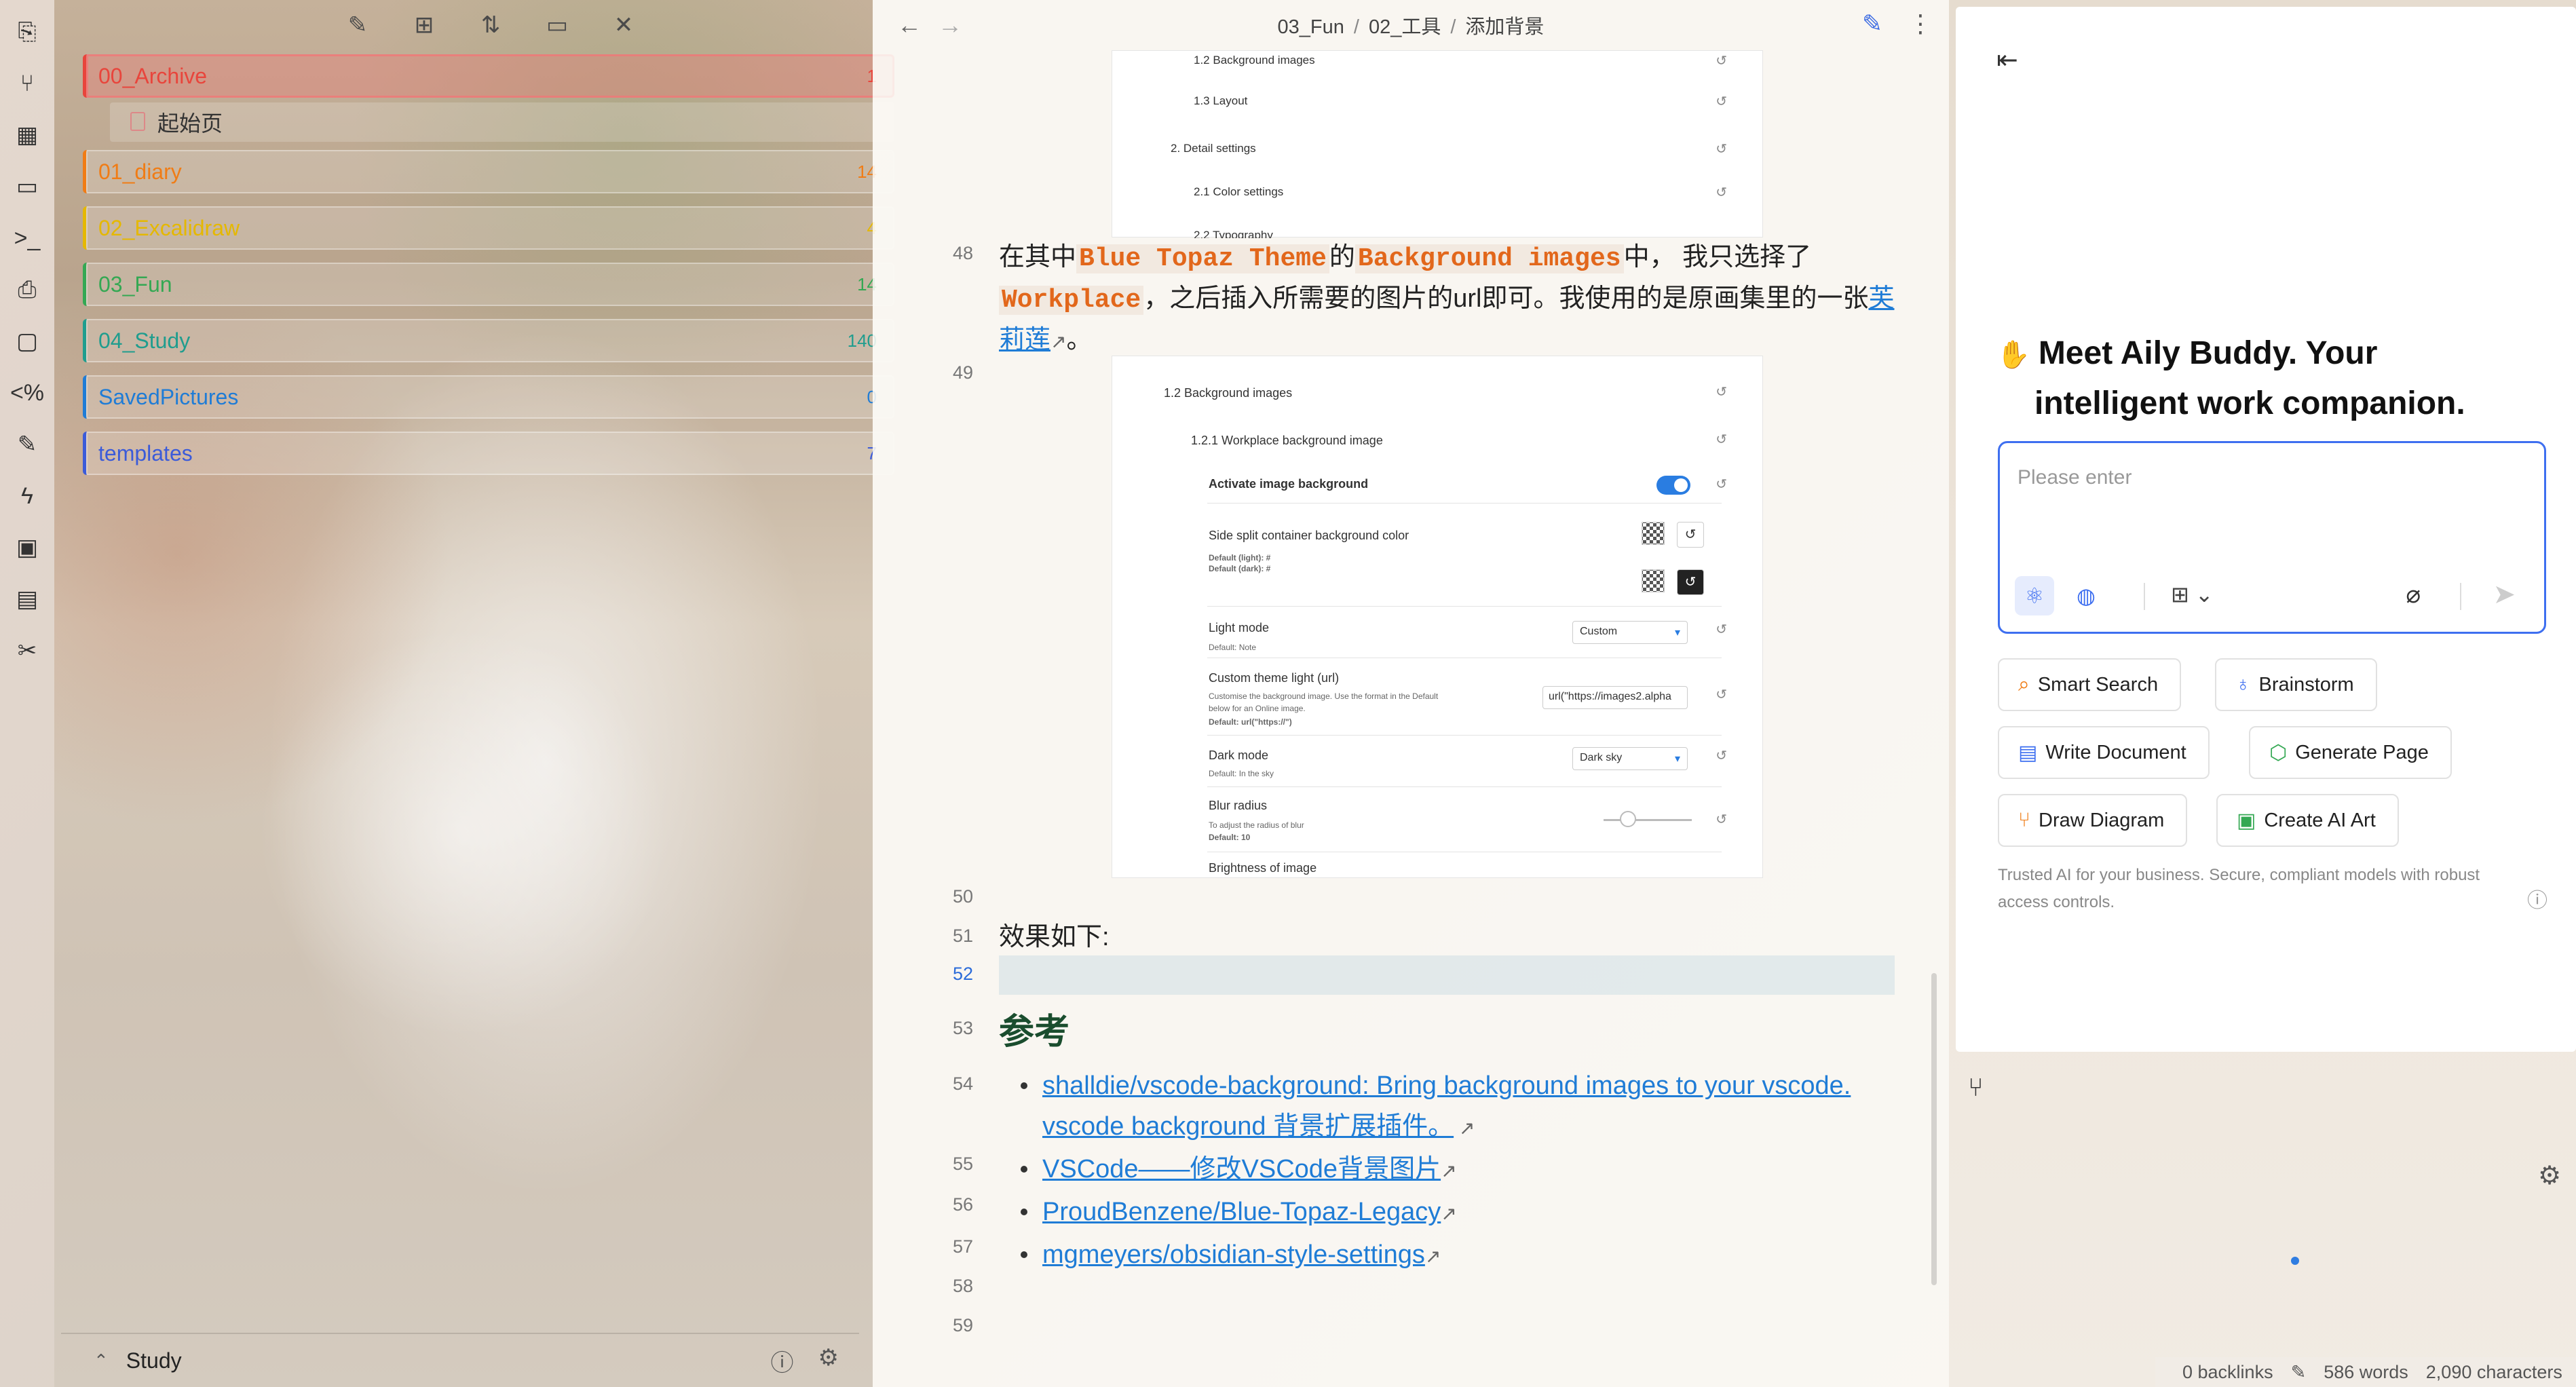 The width and height of the screenshot is (2576, 1387). I want to click on folder-label: 02_Excalidraw, so click(169, 227).